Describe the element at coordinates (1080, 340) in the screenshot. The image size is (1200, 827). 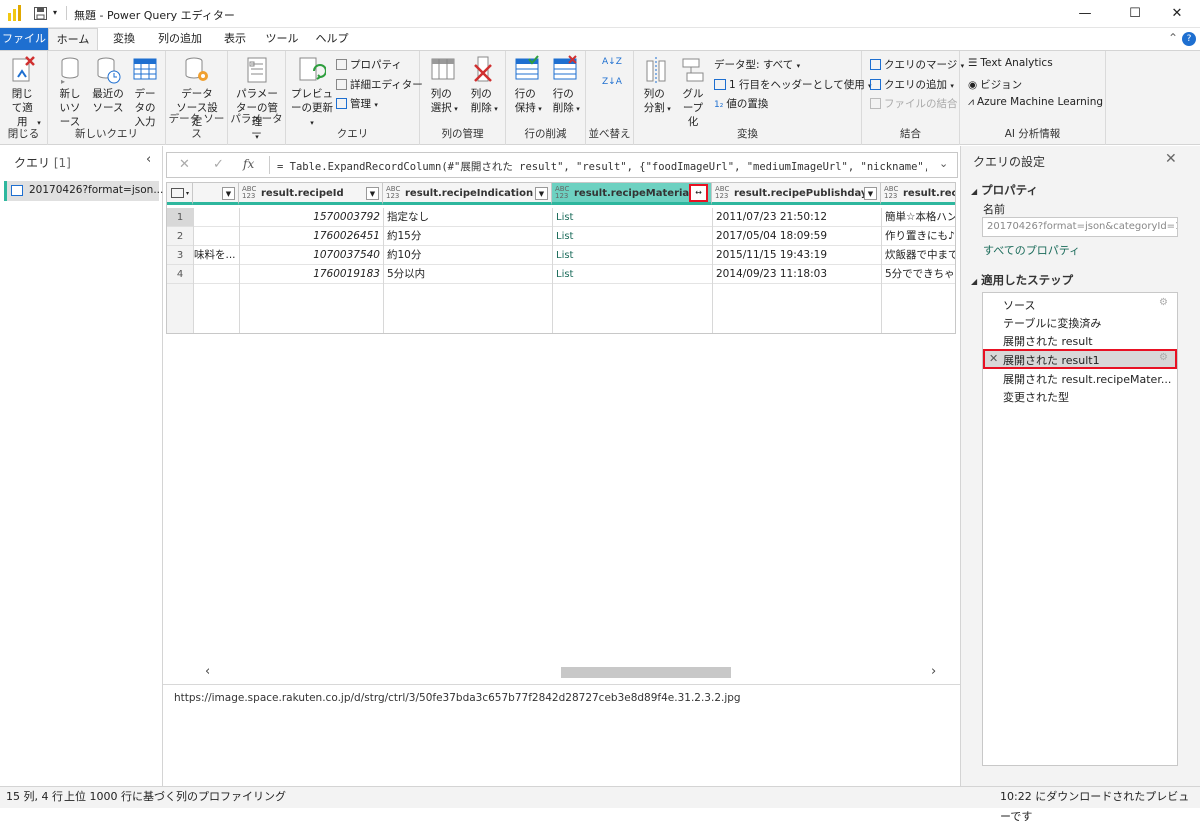
I see `step-item: 展開された result` at that location.